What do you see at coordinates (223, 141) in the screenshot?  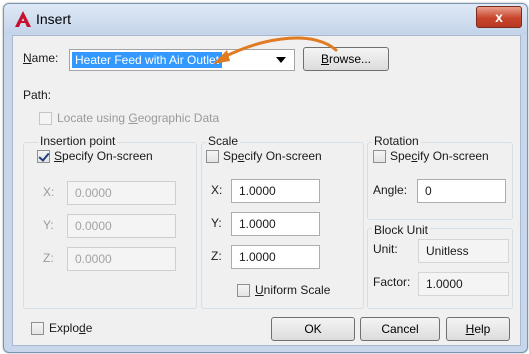 I see `scale-title: Scale` at bounding box center [223, 141].